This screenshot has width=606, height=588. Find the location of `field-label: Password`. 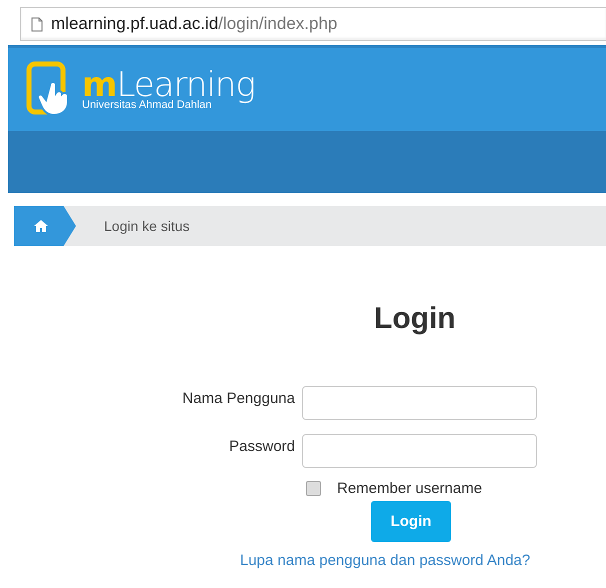

field-label: Password is located at coordinates (262, 446).